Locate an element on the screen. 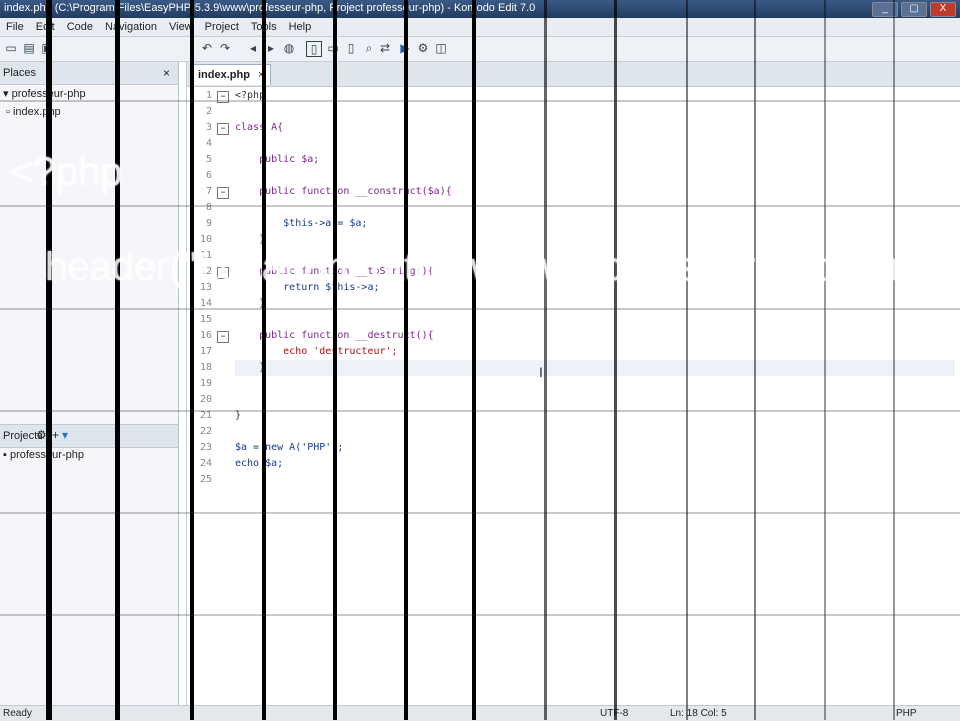 This screenshot has height=721, width=960. menu-tools: Tools is located at coordinates (264, 27).